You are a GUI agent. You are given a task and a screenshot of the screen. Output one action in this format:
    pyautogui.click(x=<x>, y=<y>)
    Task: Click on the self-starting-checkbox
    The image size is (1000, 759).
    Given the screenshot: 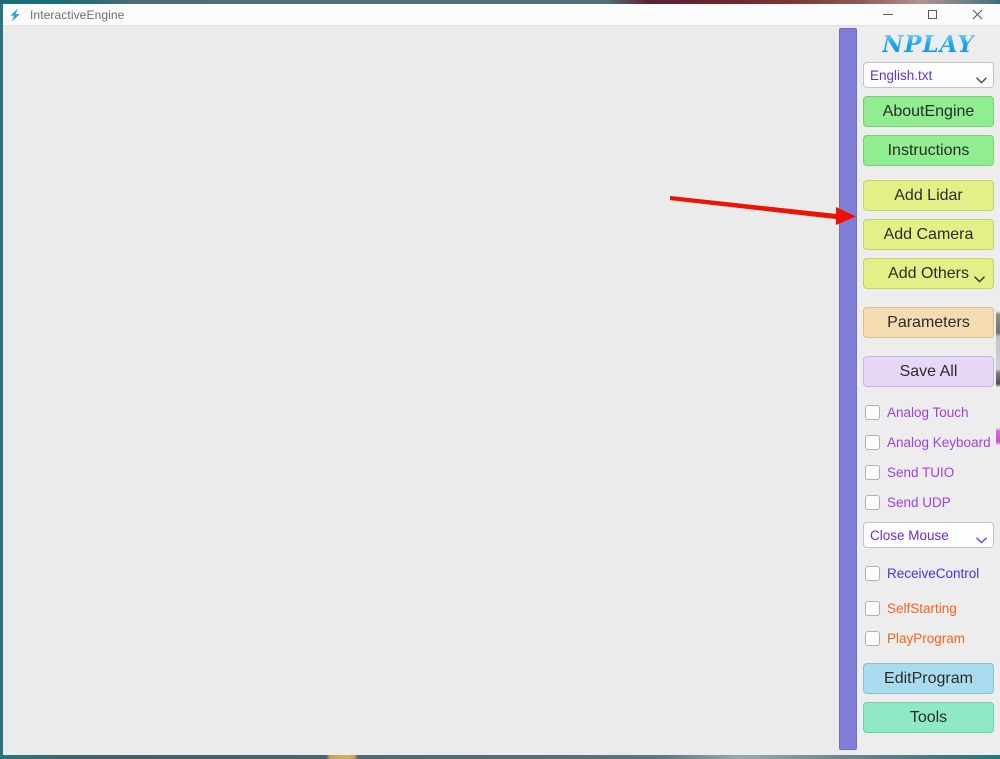 What is the action you would take?
    pyautogui.click(x=872, y=608)
    